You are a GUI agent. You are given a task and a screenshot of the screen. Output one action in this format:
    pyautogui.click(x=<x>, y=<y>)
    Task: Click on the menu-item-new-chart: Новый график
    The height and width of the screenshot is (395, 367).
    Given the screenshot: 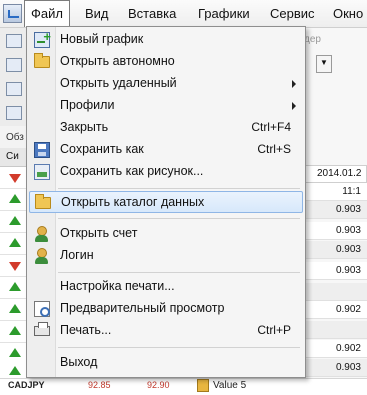 What is the action you would take?
    pyautogui.click(x=166, y=40)
    